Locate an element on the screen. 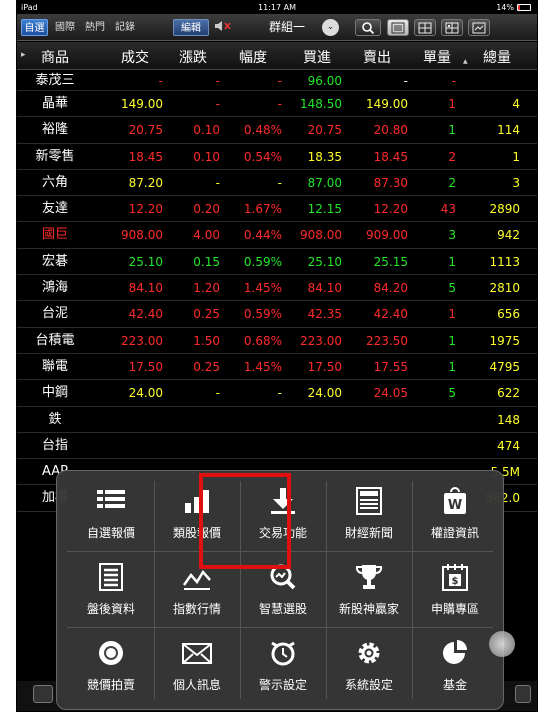 This screenshot has height=712, width=555. table-row: 鴻海 84.10 1.20 1.45% 84.10 84.20 5 2810 is located at coordinates (277, 288).